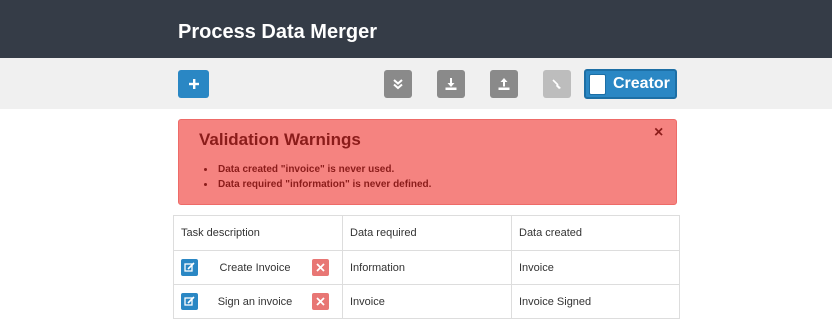 The image size is (832, 319). I want to click on broom-icon, so click(556, 84).